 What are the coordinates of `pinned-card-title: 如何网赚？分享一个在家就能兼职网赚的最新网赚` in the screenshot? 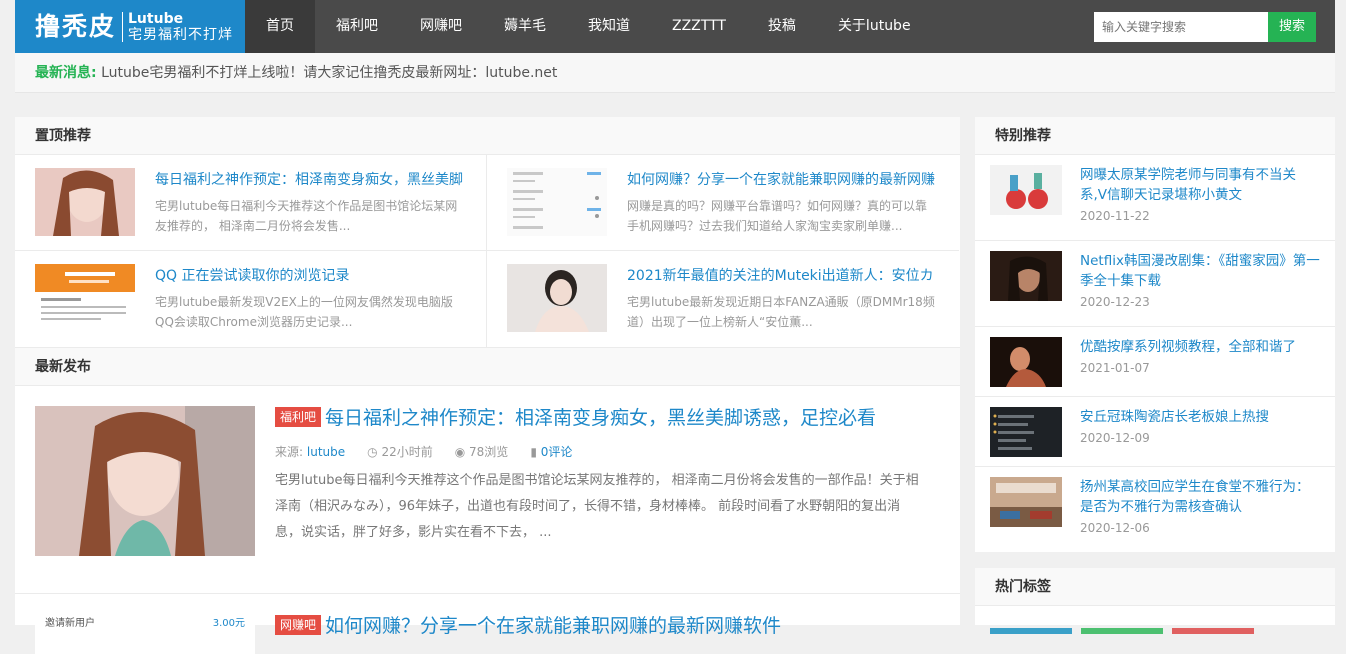 It's located at (782, 180).